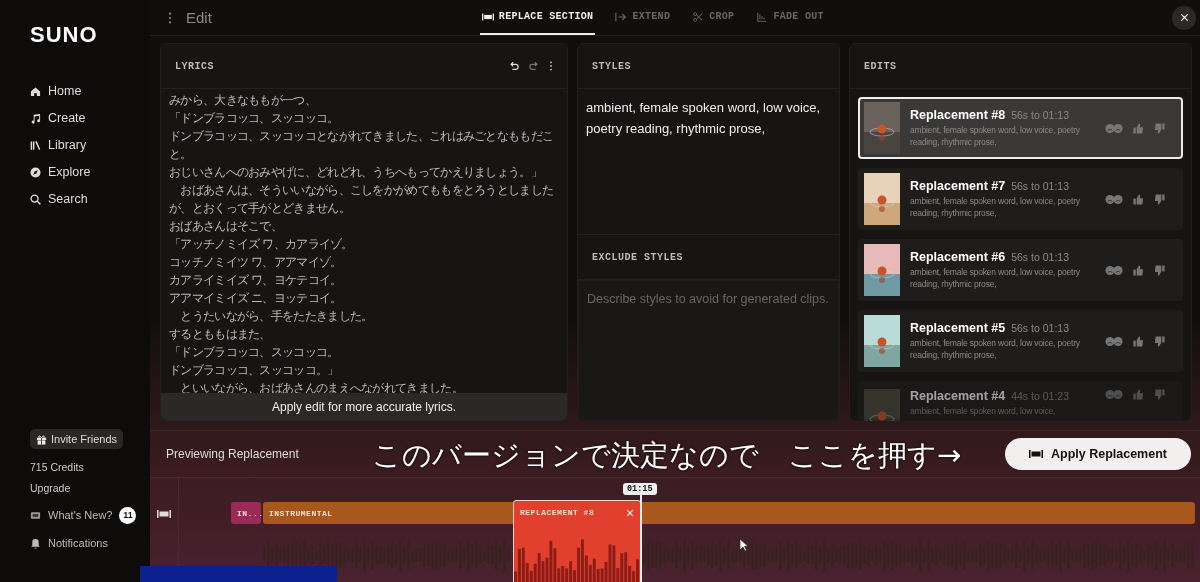  What do you see at coordinates (958, 396) in the screenshot?
I see `edit-name: Replacement #4` at bounding box center [958, 396].